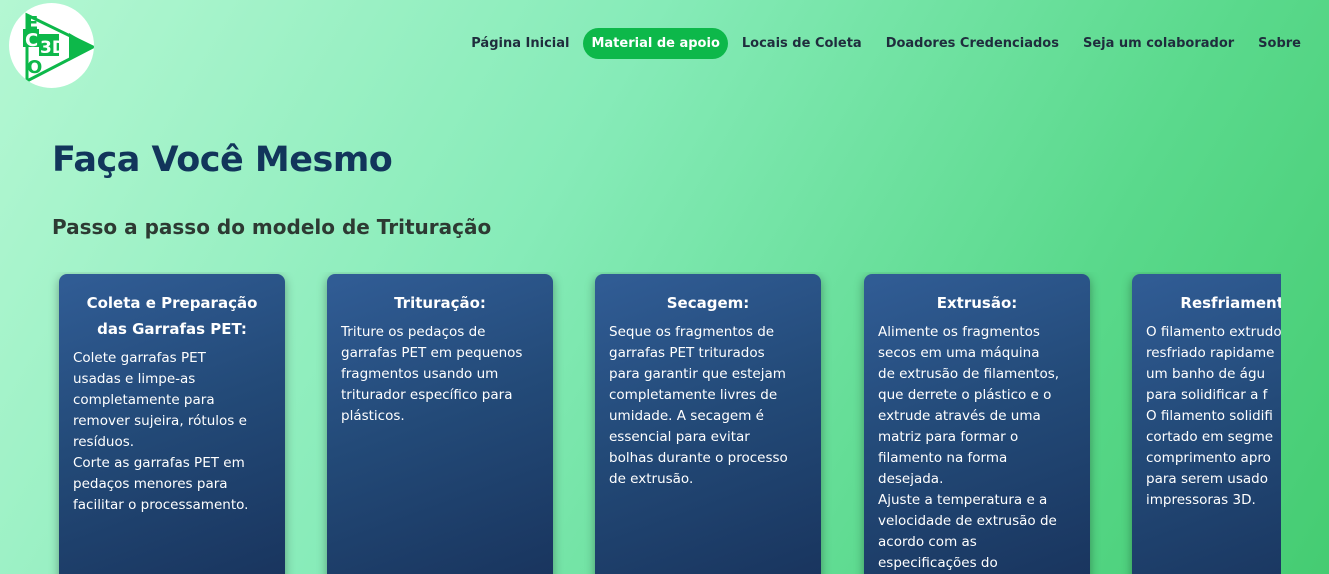 The height and width of the screenshot is (574, 1329). I want to click on logo-letter-c: C, so click(31, 40).